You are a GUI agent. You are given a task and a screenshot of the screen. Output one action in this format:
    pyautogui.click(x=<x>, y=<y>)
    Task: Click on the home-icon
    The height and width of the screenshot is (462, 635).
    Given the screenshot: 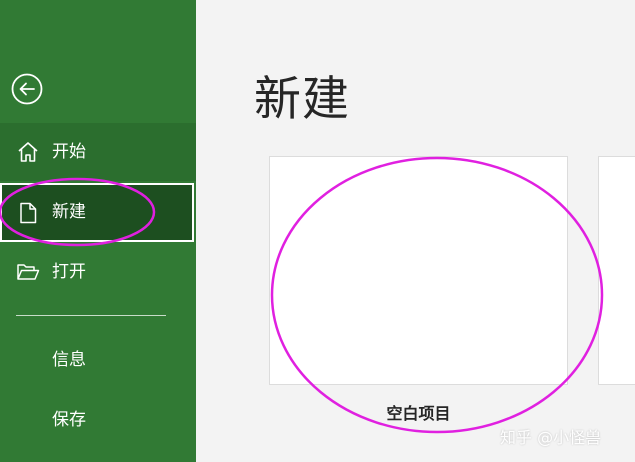 What is the action you would take?
    pyautogui.click(x=28, y=152)
    